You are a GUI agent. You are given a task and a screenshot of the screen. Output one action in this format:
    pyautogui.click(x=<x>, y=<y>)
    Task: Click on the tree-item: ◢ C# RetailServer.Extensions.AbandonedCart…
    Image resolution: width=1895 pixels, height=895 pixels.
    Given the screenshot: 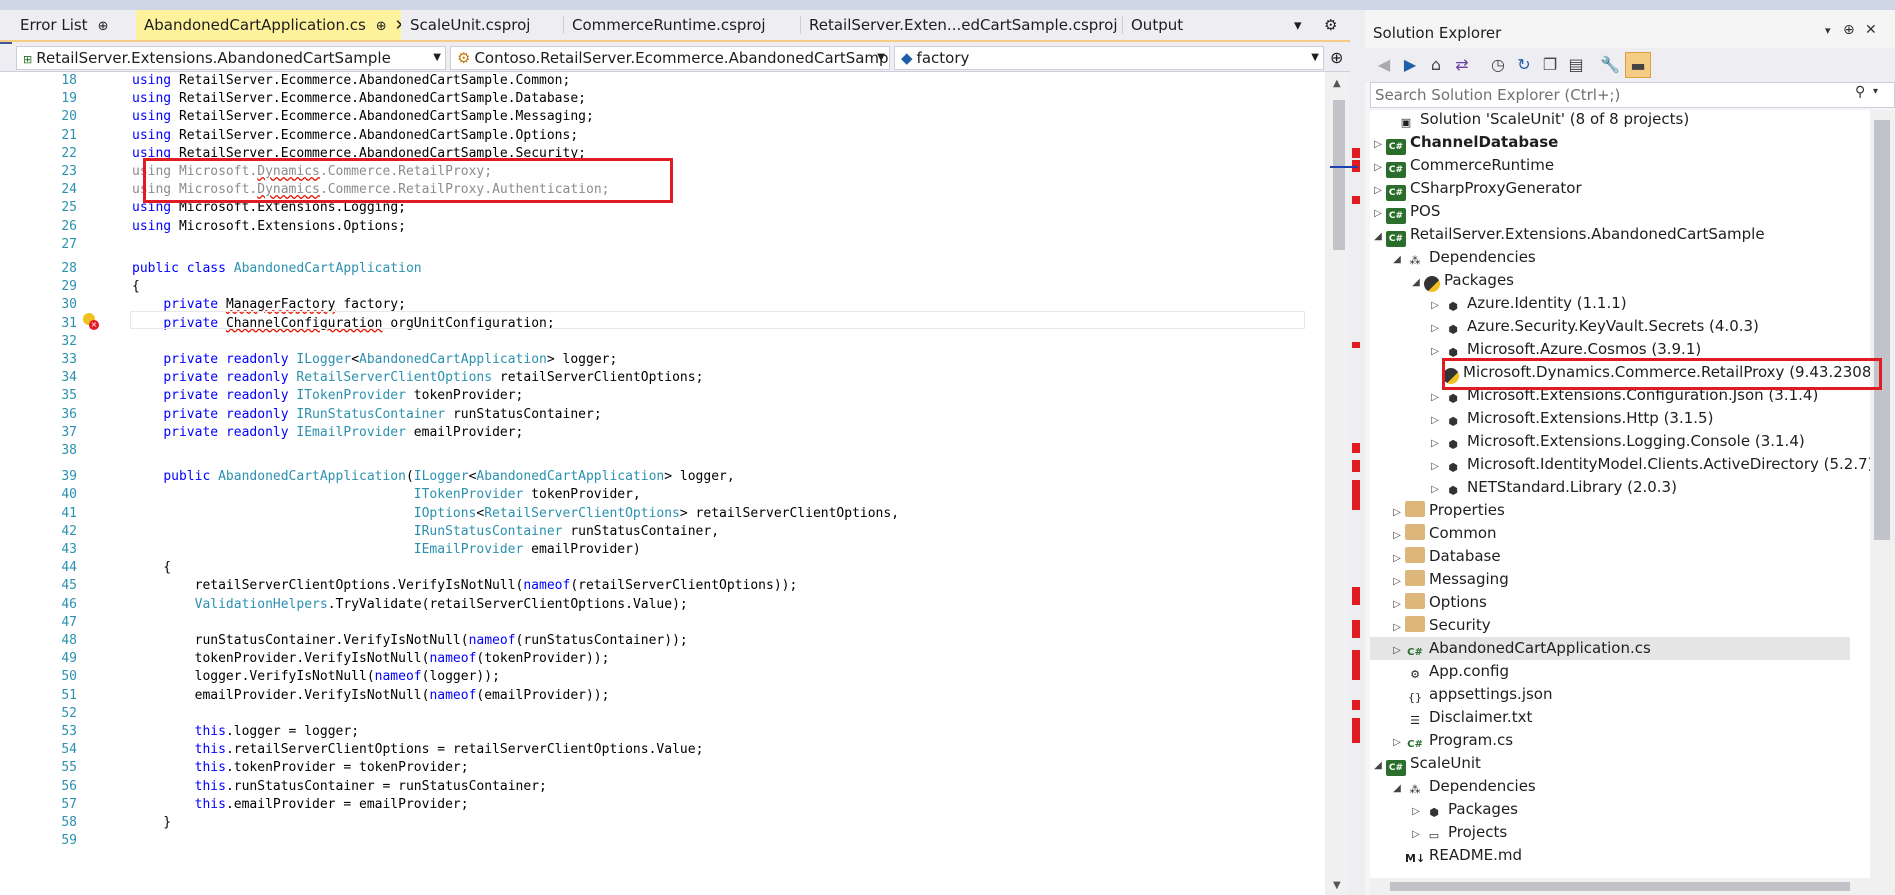 What is the action you would take?
    pyautogui.click(x=1610, y=235)
    